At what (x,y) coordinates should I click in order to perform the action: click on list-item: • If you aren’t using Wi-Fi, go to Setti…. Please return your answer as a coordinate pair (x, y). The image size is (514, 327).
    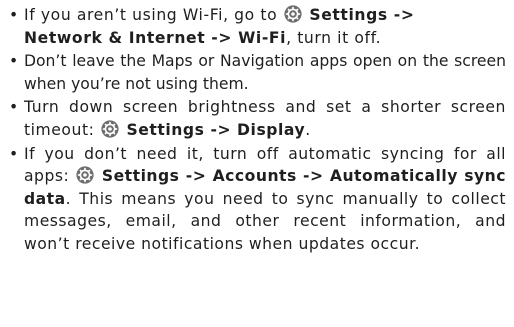
    Looking at the image, I should click on (257, 26).